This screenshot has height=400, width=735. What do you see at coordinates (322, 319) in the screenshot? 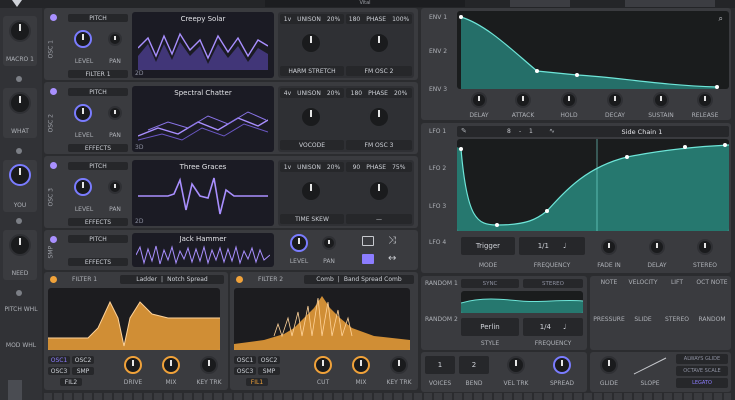
I see `filter-2-response` at bounding box center [322, 319].